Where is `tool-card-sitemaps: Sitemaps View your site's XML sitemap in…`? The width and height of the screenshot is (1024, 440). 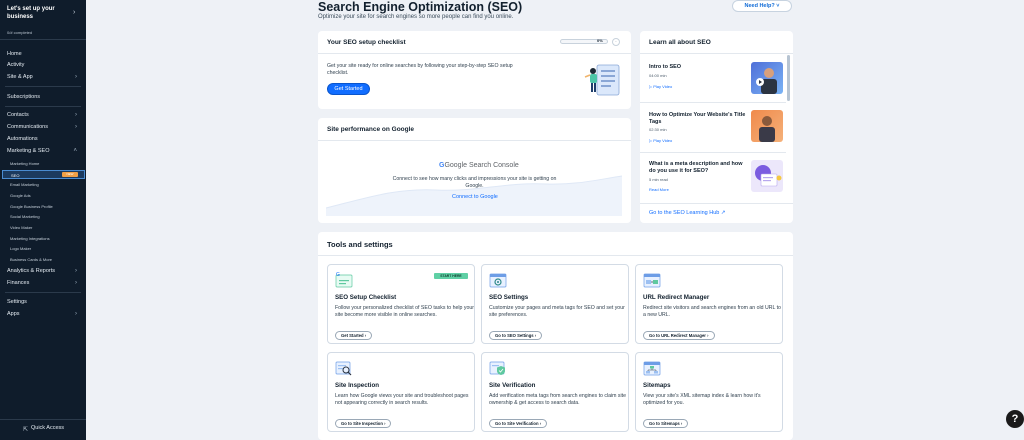 tool-card-sitemaps: Sitemaps View your site's XML sitemap in… is located at coordinates (709, 392).